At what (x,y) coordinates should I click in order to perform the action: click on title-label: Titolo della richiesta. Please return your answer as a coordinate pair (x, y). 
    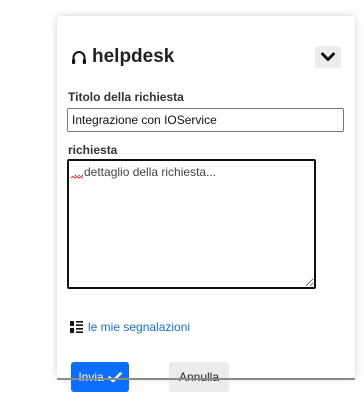
    Looking at the image, I should click on (126, 97).